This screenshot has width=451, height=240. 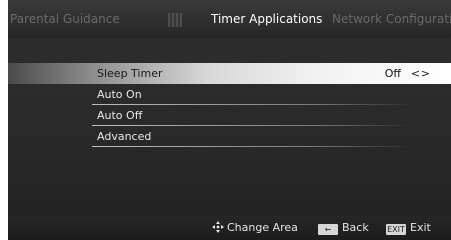 I want to click on change-area-label: Change Area, so click(x=262, y=227).